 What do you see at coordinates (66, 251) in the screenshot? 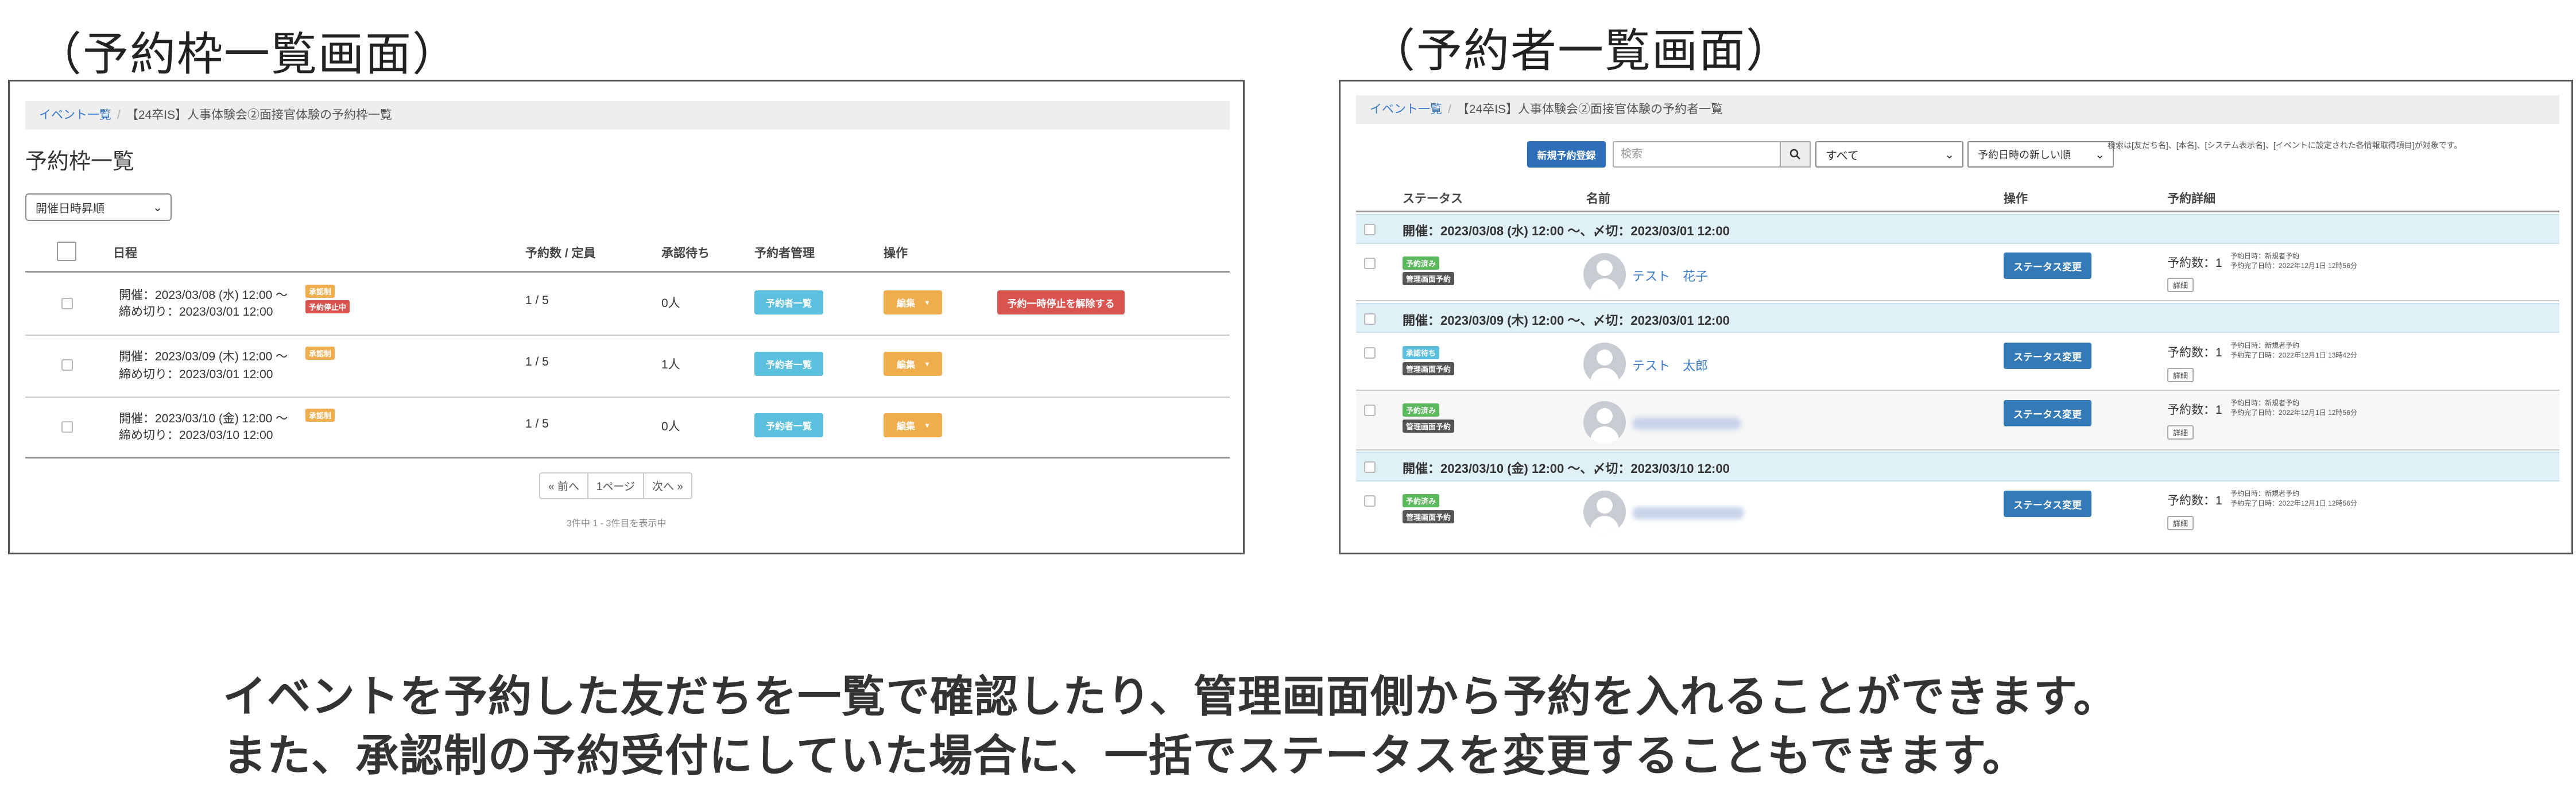
I see `select-all-checkbox` at bounding box center [66, 251].